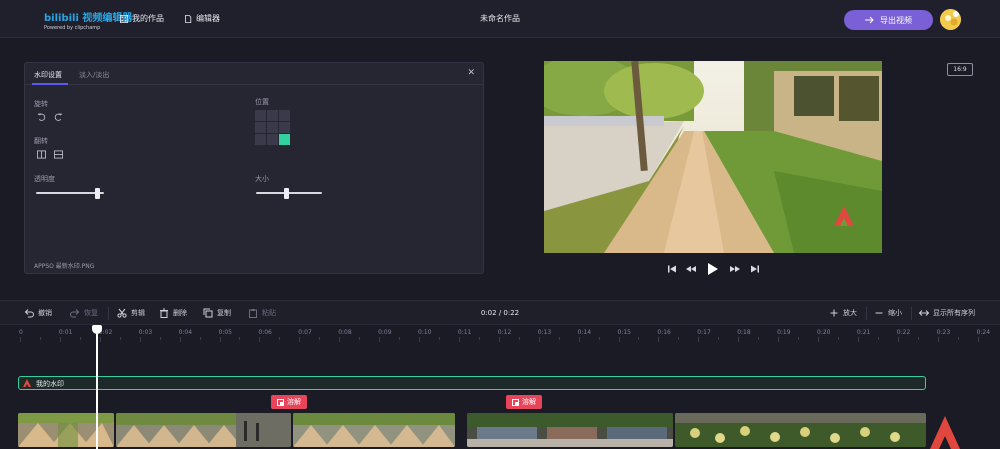 Image resolution: width=1000 pixels, height=449 pixels. What do you see at coordinates (735, 269) in the screenshot?
I see `fast-forward-icon` at bounding box center [735, 269].